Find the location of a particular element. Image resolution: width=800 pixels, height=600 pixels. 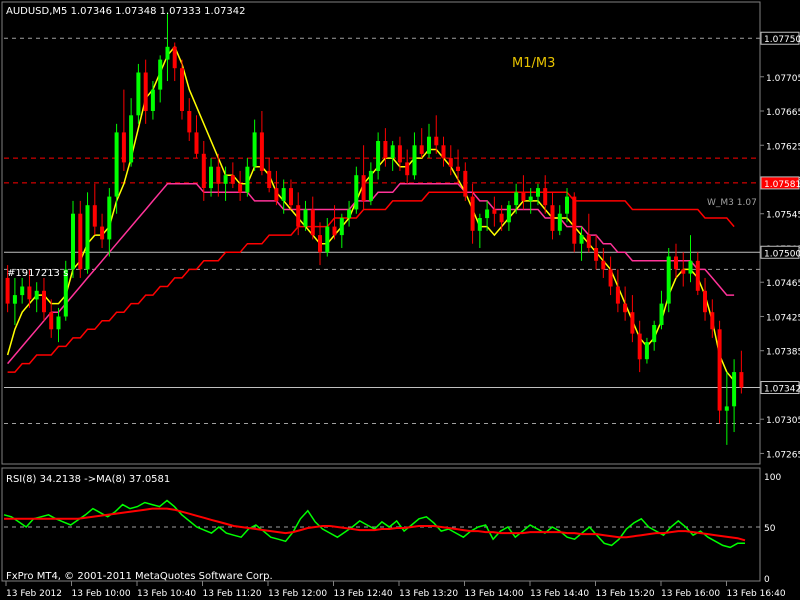

price-tag-label: 1.07342 is located at coordinates (782, 390).